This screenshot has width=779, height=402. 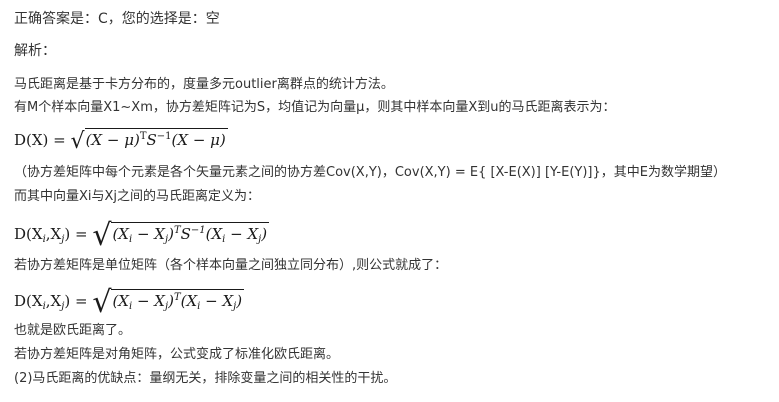 I want to click on formula-mahalanobis: D(X) = √ (X − μ)TS−1(X − μ), so click(x=121, y=141).